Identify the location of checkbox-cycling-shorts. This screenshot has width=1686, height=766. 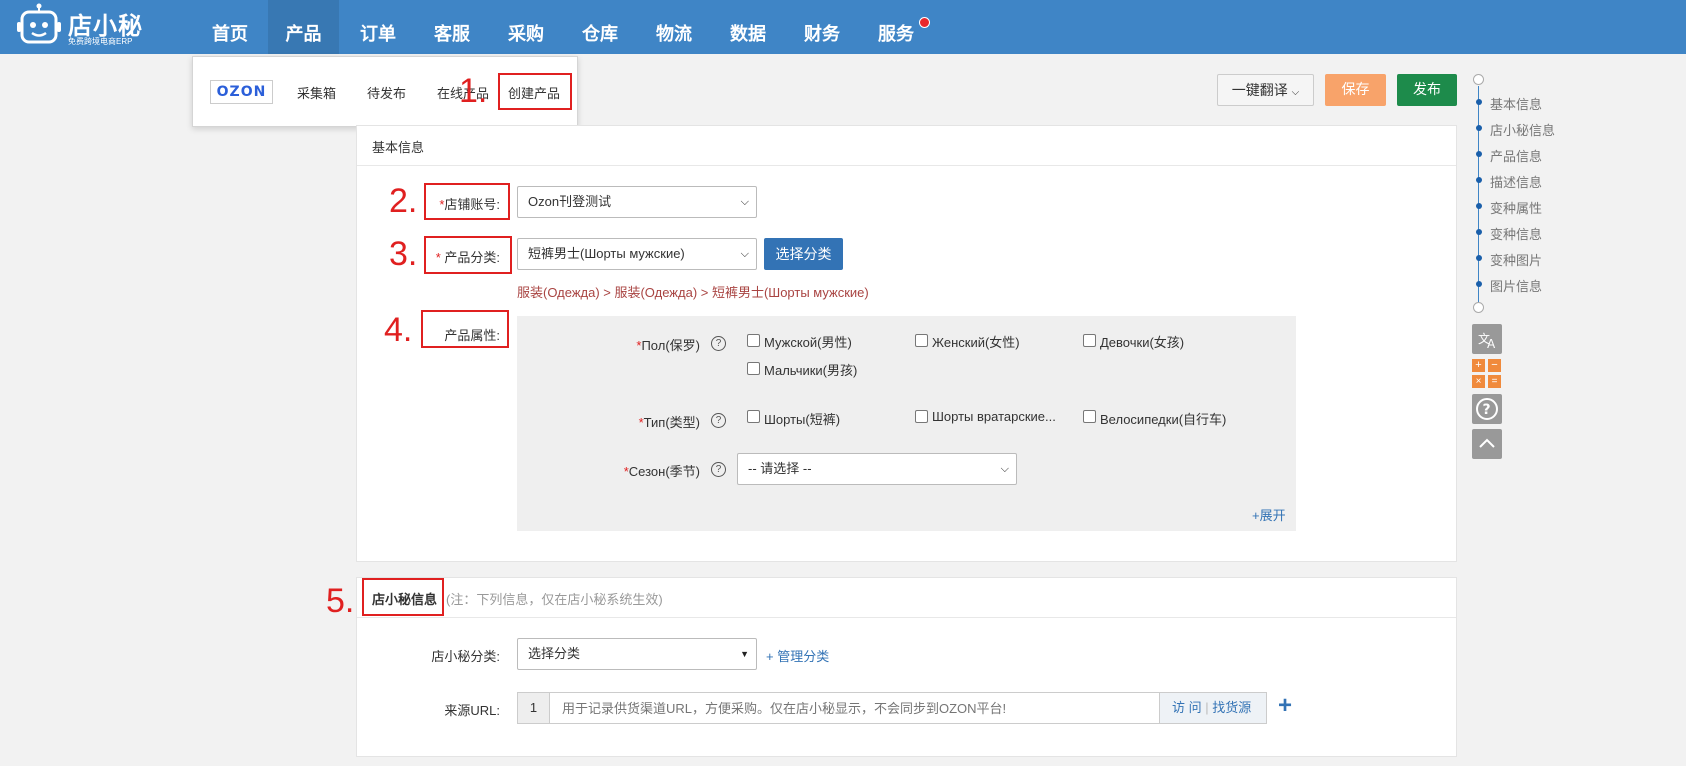
(1089, 416).